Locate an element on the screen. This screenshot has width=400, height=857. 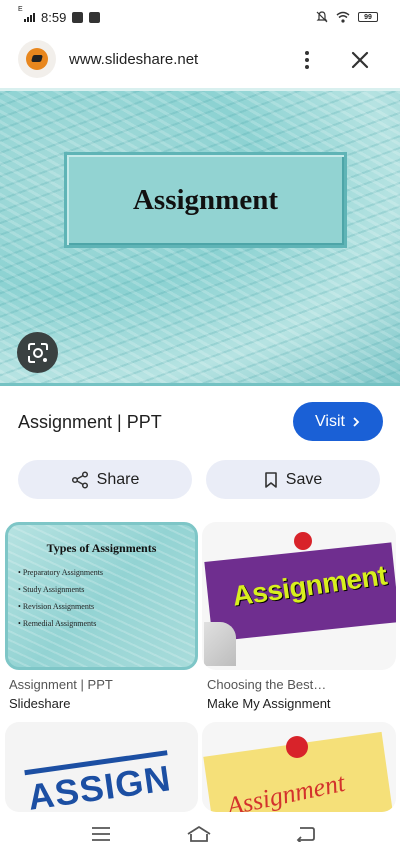
battery-icon: 99 is located at coordinates (368, 17).